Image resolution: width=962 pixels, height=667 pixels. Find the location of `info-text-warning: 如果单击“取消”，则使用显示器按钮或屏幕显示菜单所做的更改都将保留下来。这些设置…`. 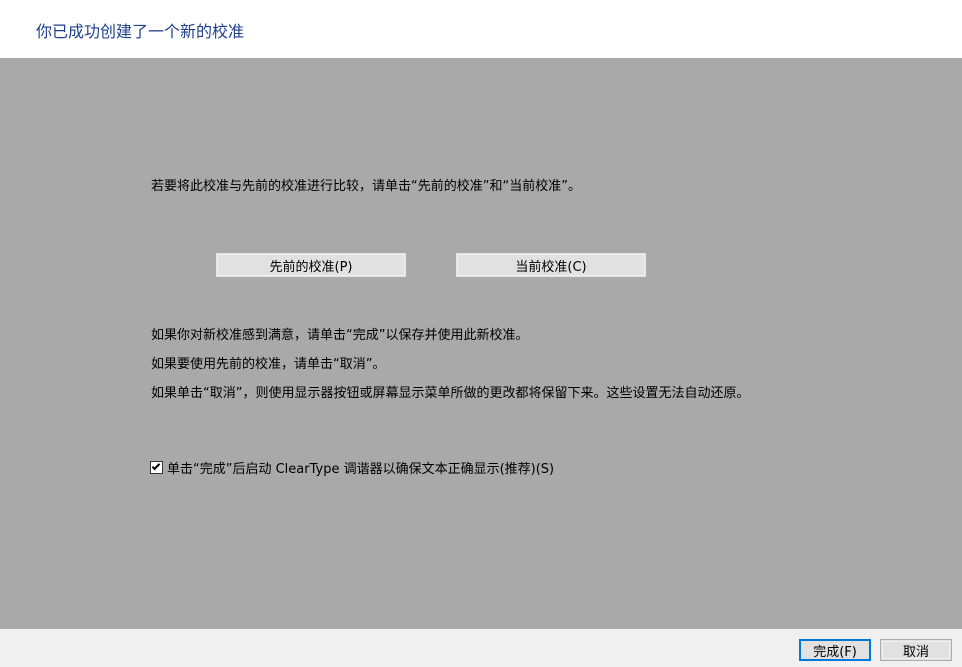

info-text-warning: 如果单击“取消”，则使用显示器按钮或屏幕显示菜单所做的更改都将保留下来。这些设置… is located at coordinates (450, 393).